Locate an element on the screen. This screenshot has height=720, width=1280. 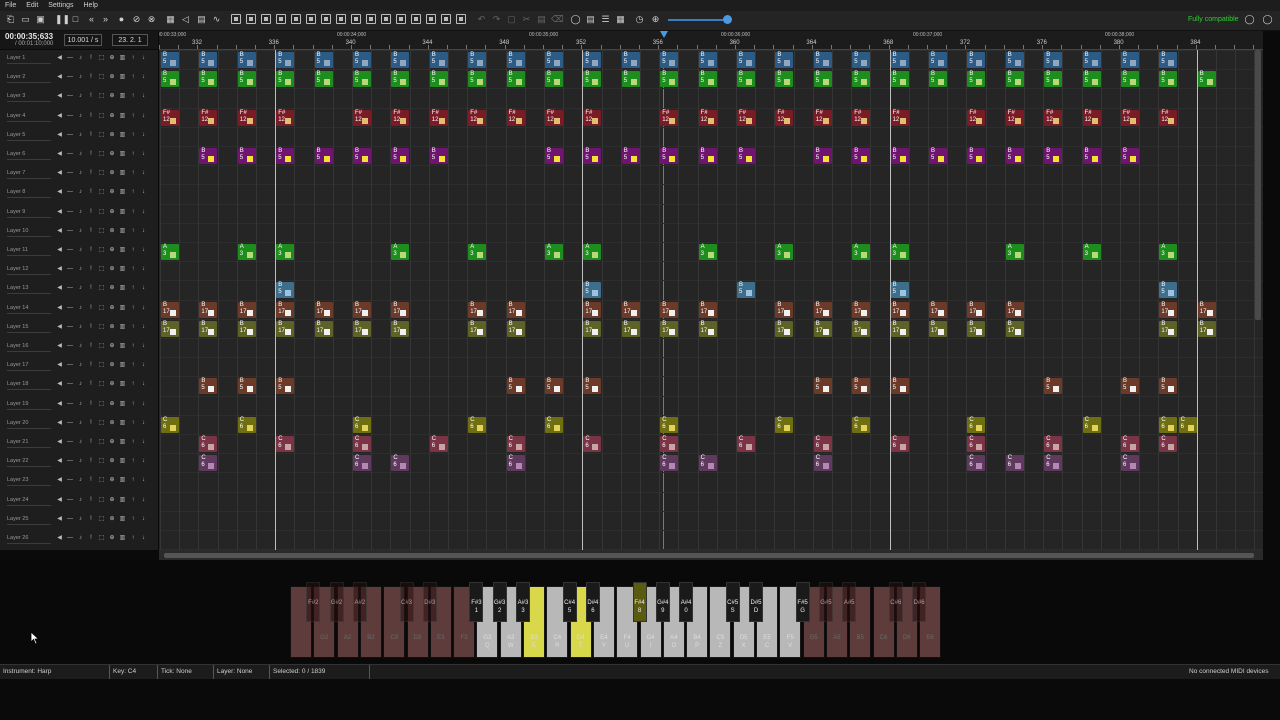
piano-roll-icon: ▤ is located at coordinates (201, 19).